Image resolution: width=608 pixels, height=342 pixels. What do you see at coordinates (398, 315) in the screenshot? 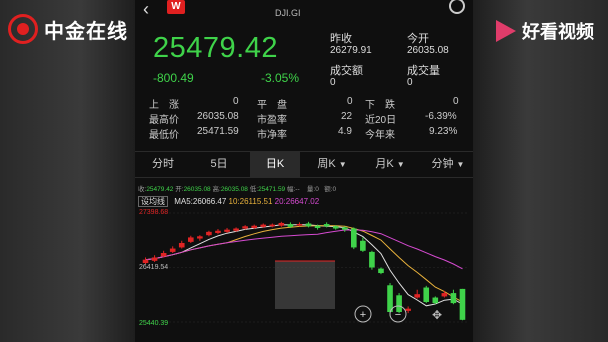
I see `zoom-out-button-label: −` at bounding box center [398, 315].